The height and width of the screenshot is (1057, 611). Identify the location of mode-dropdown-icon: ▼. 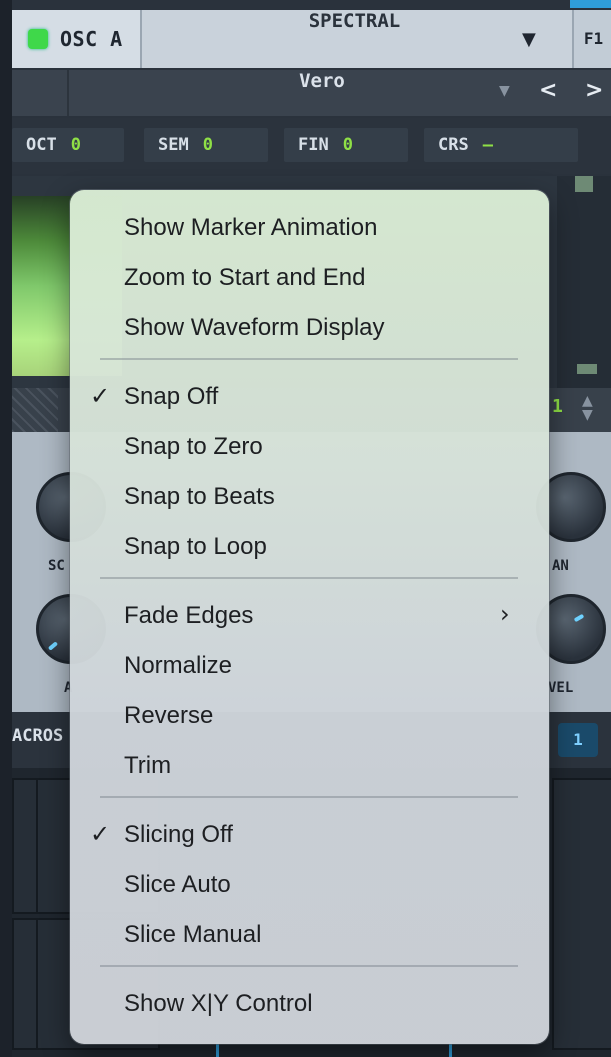
(529, 39).